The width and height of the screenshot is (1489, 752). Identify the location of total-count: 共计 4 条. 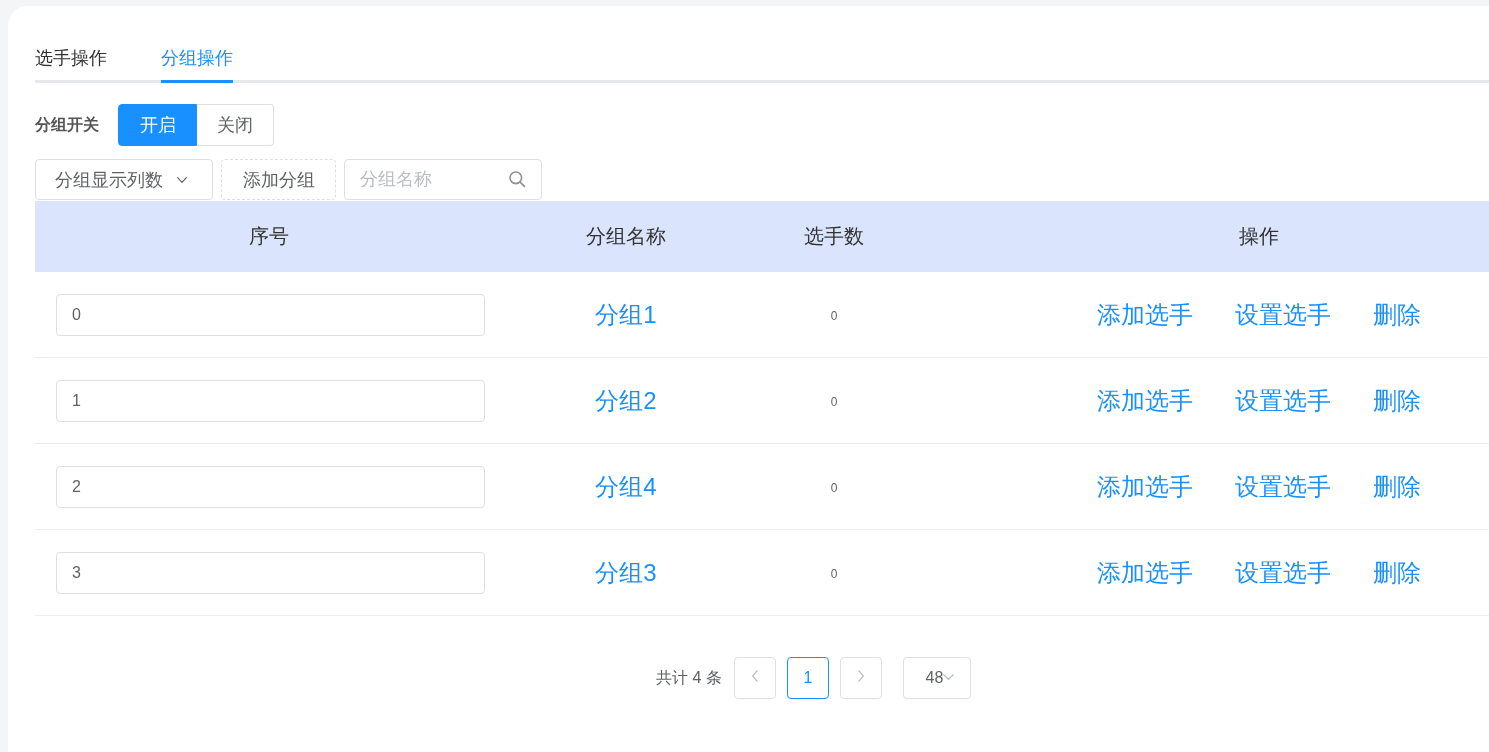
(689, 677).